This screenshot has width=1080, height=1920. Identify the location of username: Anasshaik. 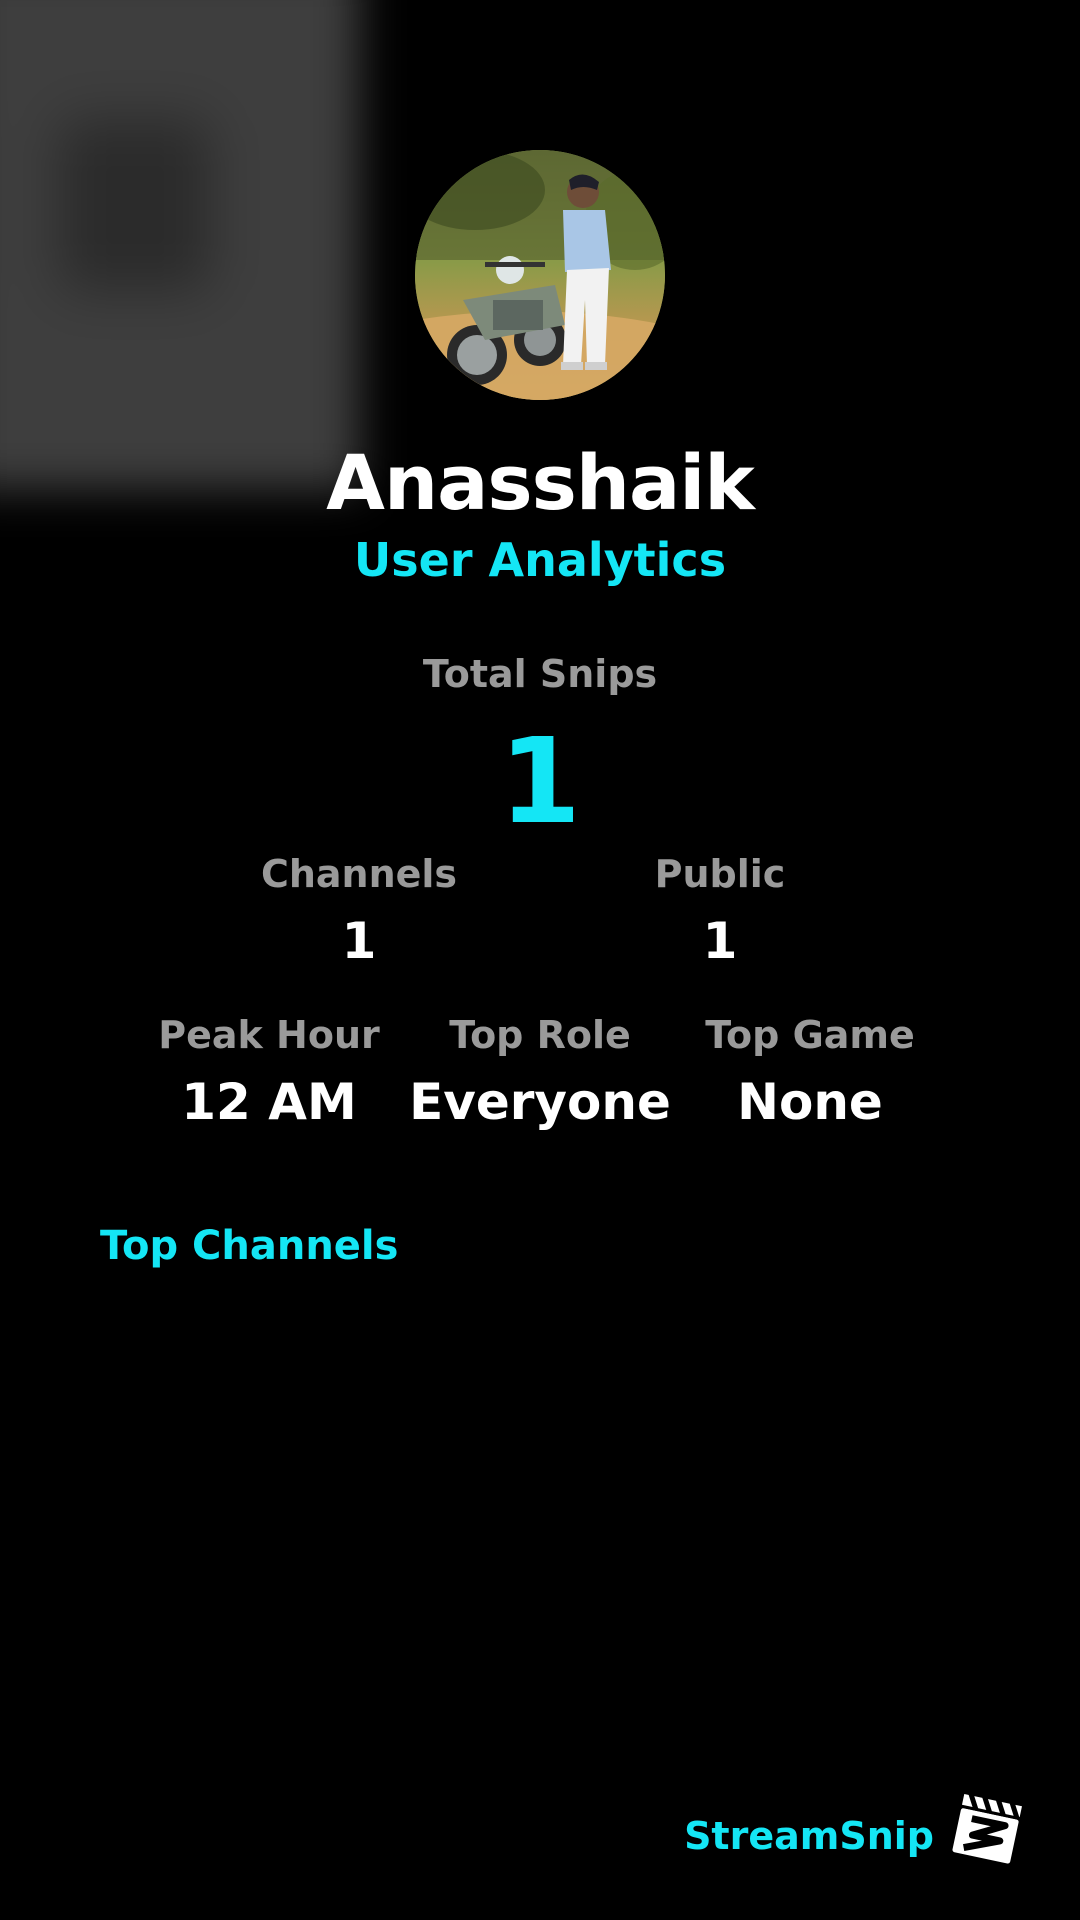
(540, 482).